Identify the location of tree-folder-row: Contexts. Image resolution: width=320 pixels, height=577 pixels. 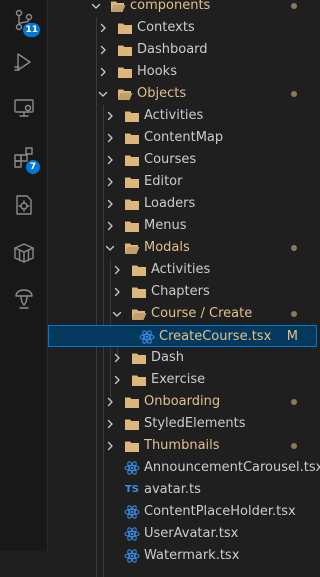
(182, 28).